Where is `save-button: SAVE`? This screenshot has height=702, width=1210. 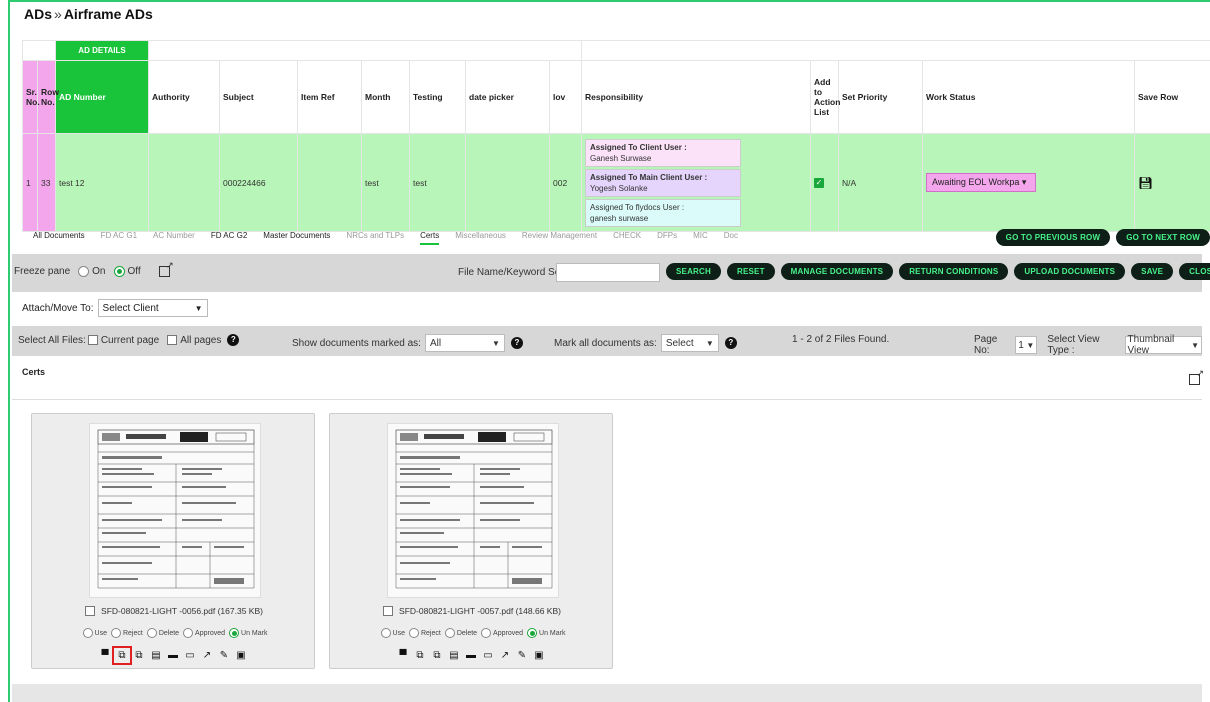 save-button: SAVE is located at coordinates (1152, 271).